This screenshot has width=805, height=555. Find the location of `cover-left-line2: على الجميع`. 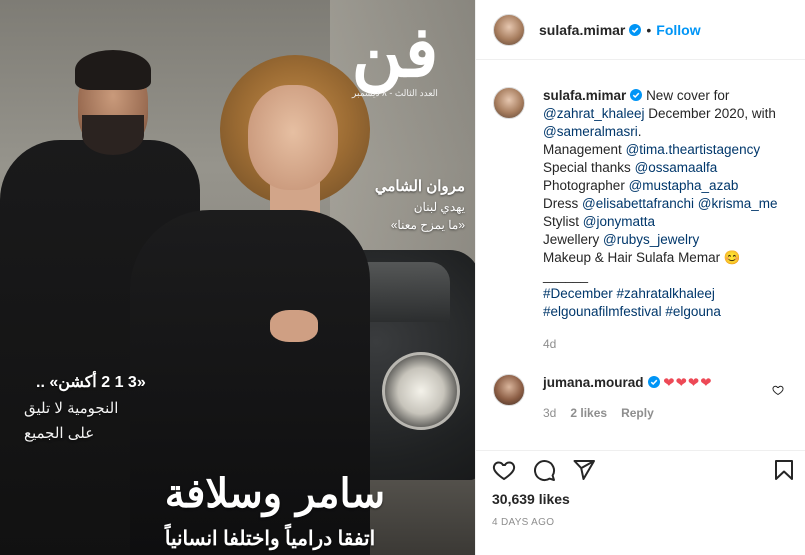

cover-left-line2: على الجميع is located at coordinates (59, 433).